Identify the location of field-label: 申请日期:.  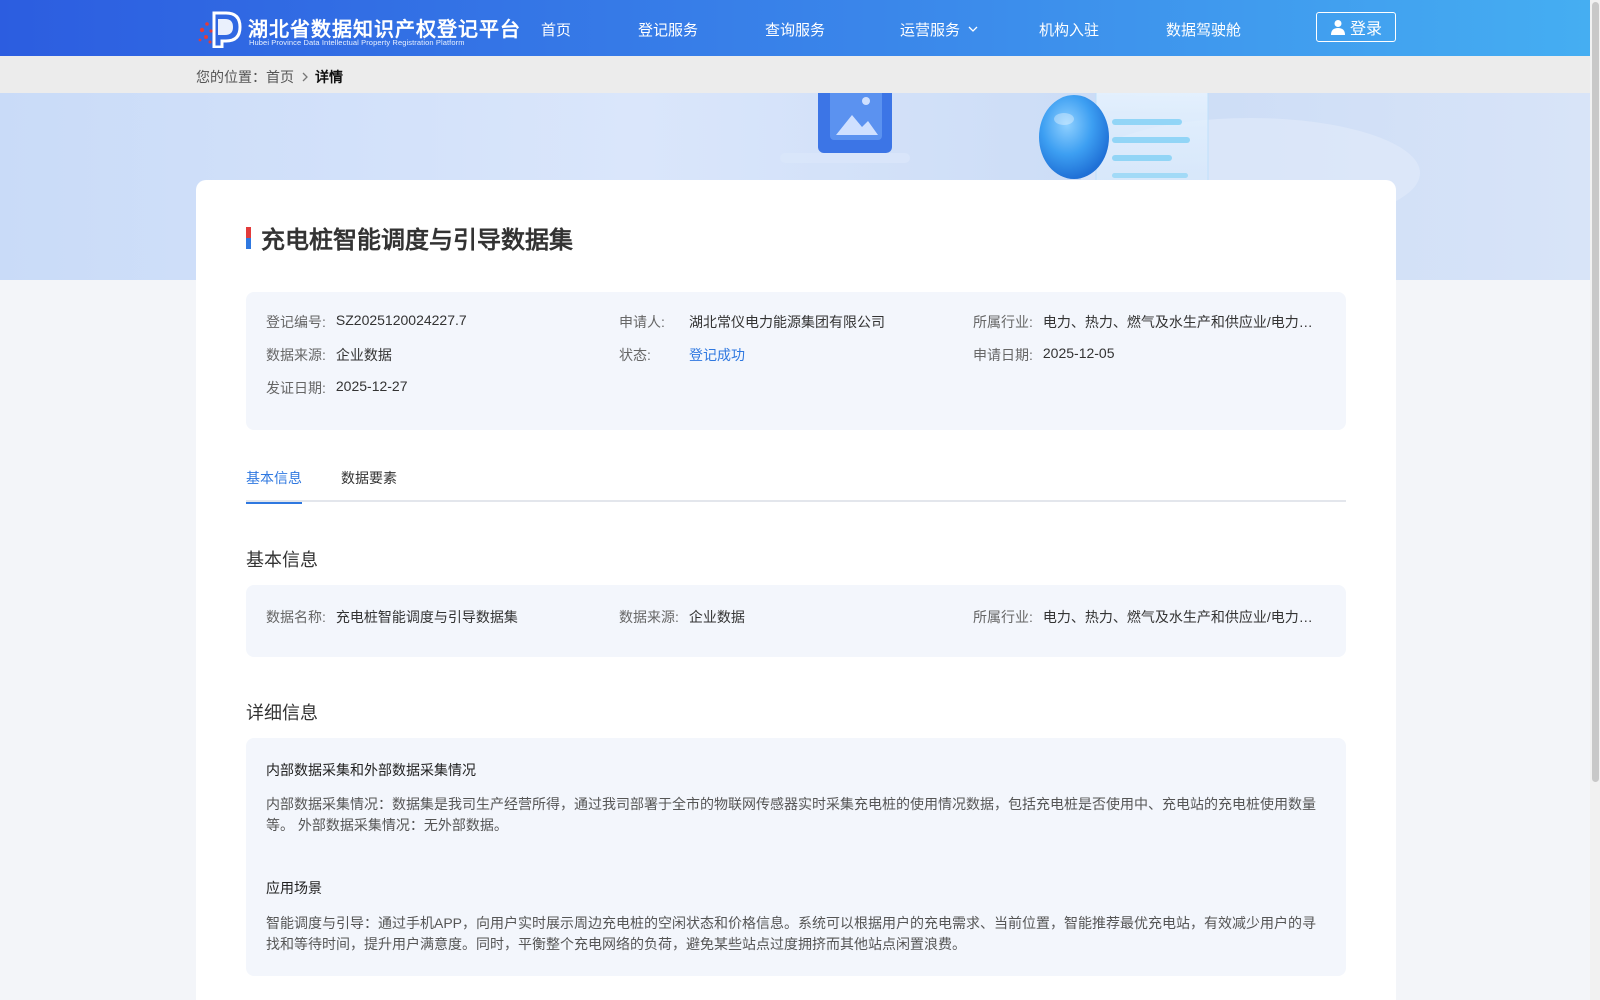
(1003, 355).